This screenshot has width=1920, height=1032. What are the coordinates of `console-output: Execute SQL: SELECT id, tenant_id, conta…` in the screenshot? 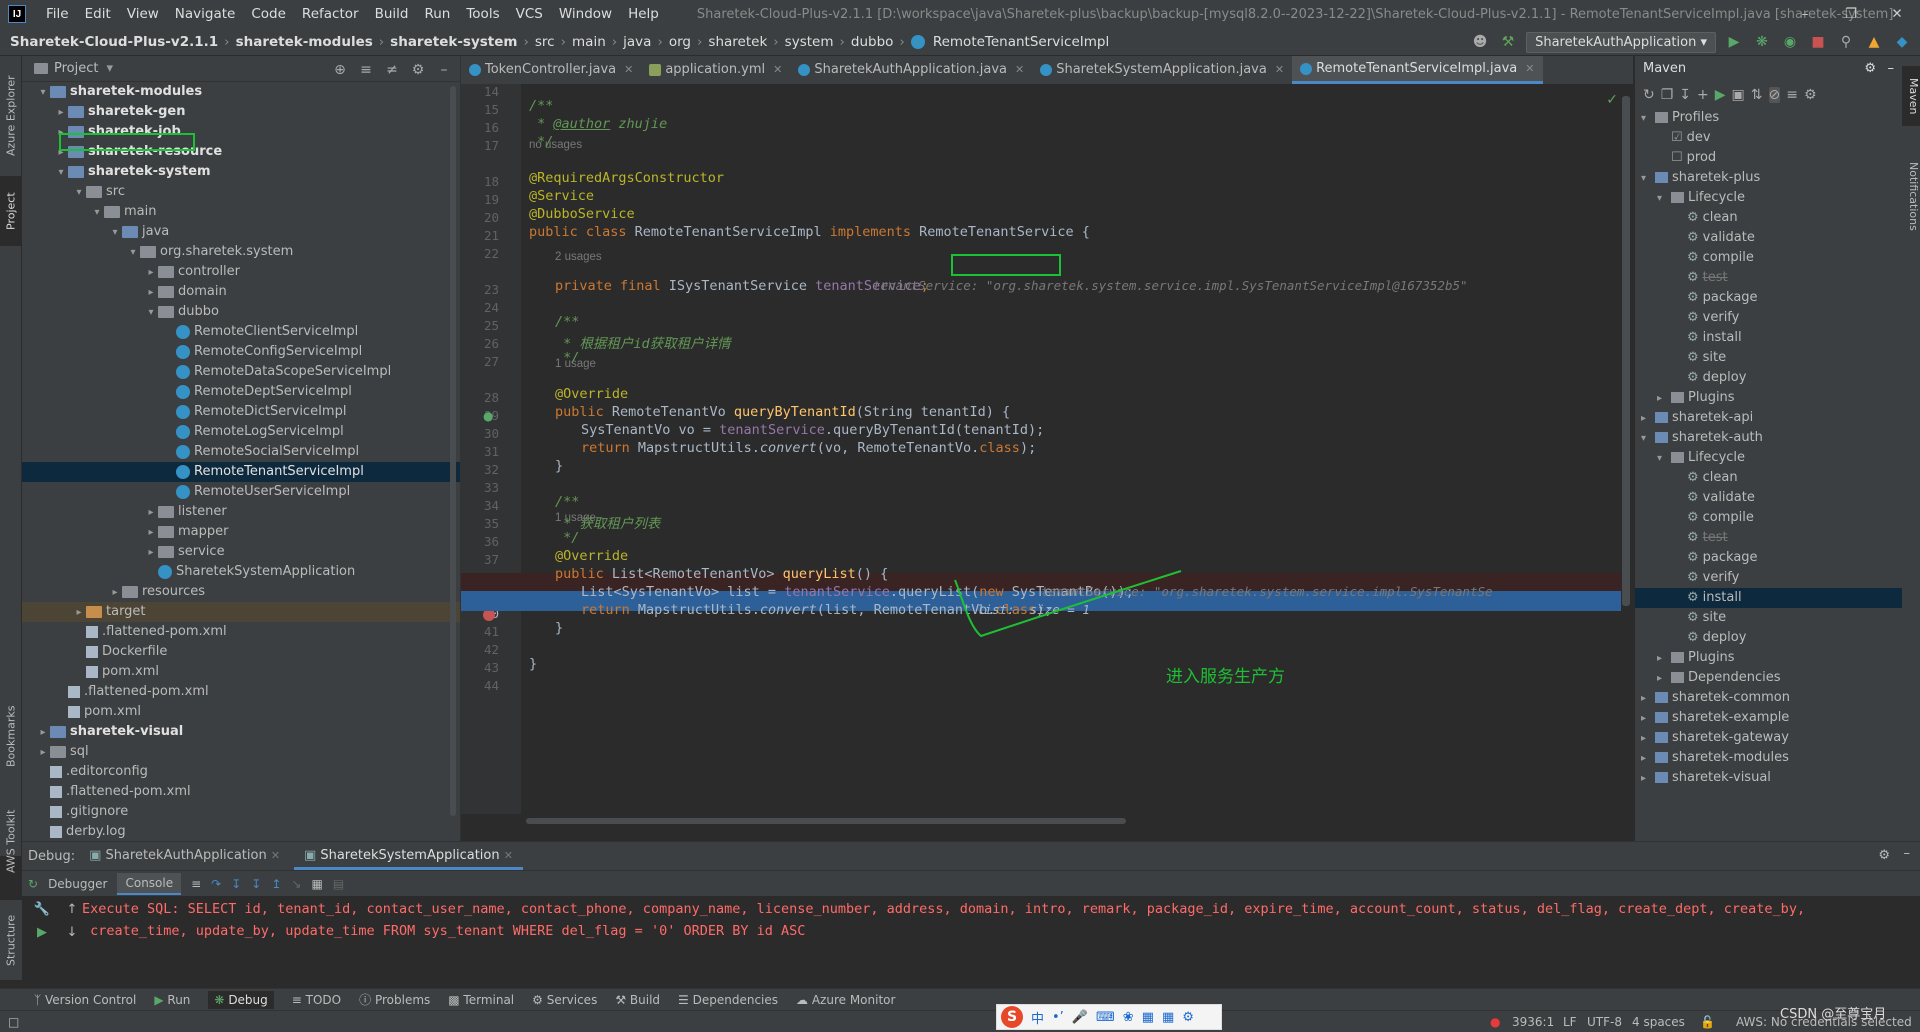 It's located at (992, 920).